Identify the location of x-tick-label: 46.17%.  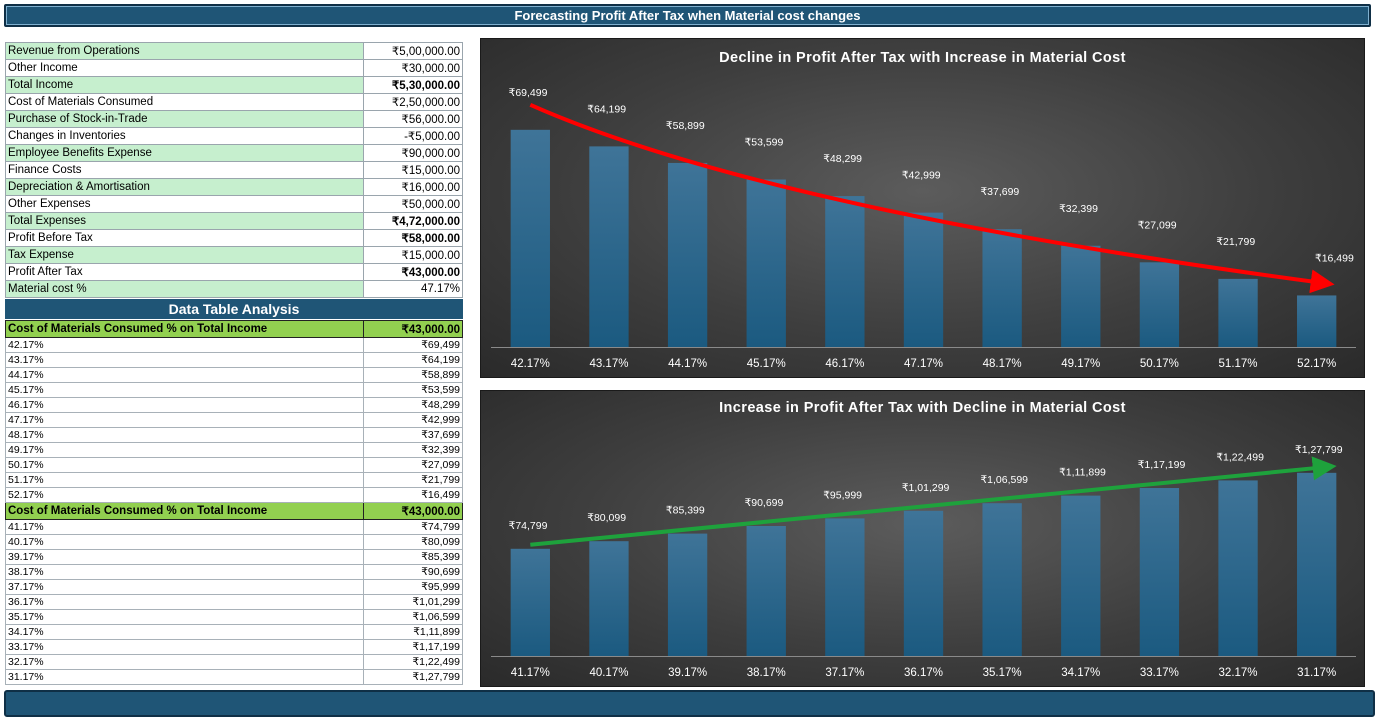
(844, 364).